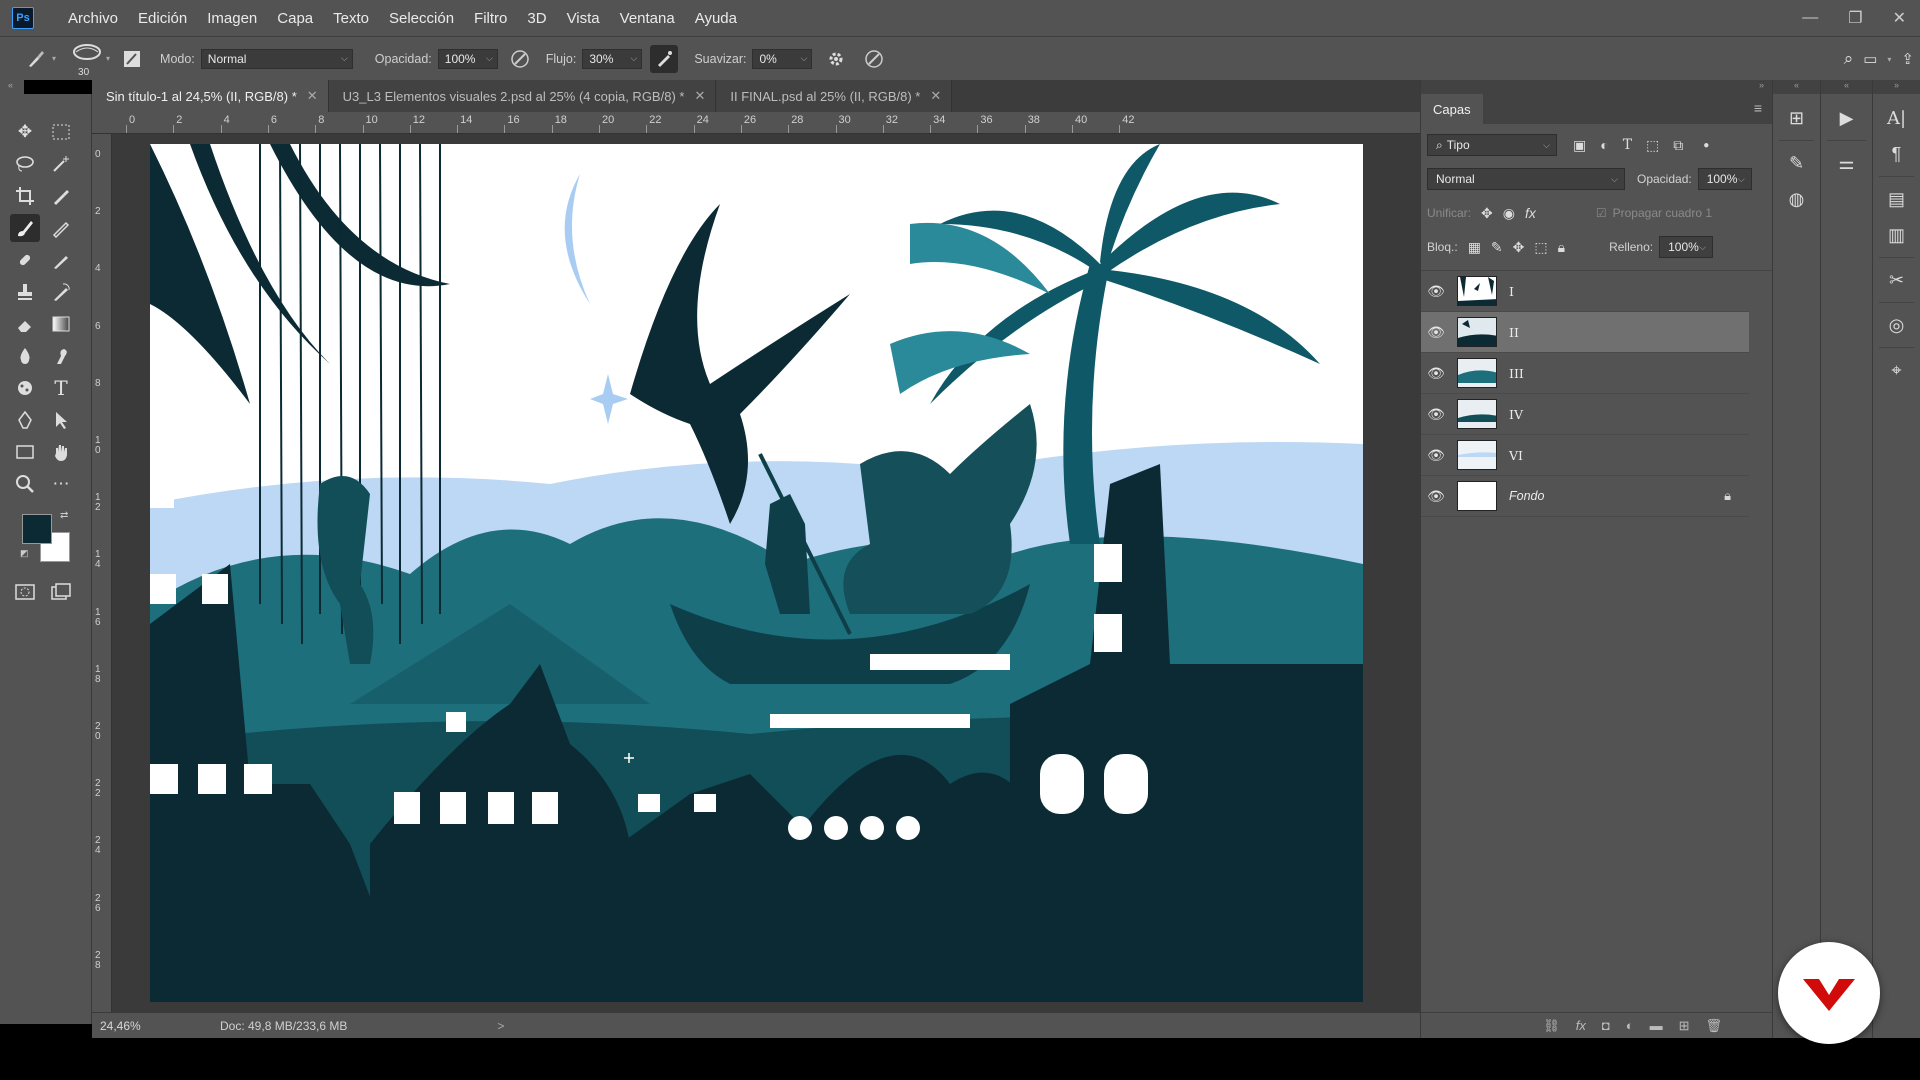 The image size is (1920, 1080). I want to click on tab-sin-titulo: Sin título-1 al 24,5% (II, RGB/8) * ✕, so click(210, 96).